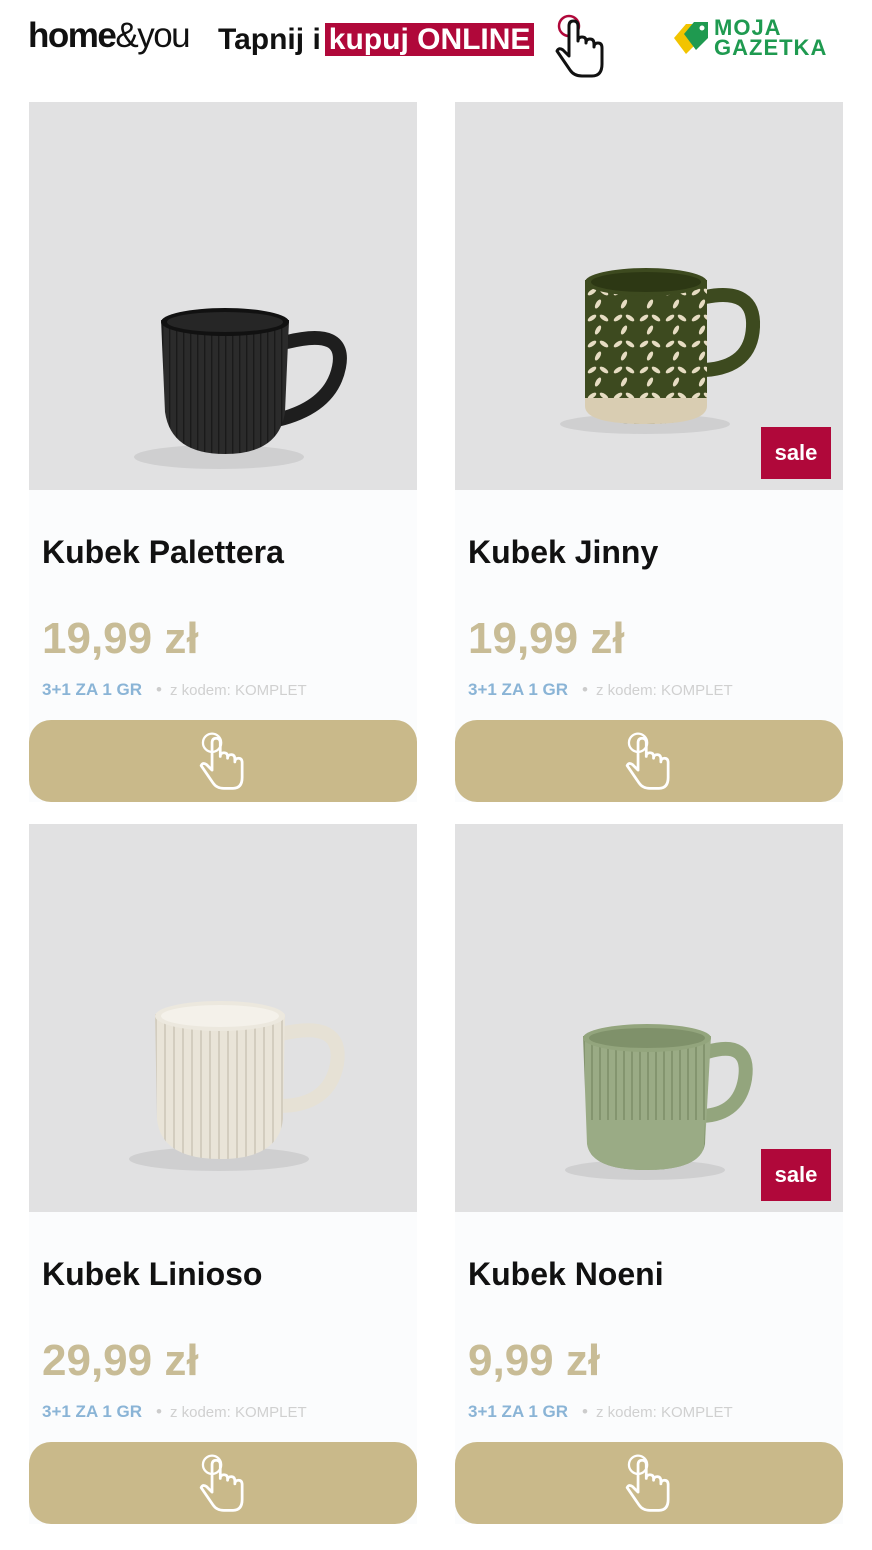 Image resolution: width=872 pixels, height=1550 pixels. What do you see at coordinates (163, 552) in the screenshot?
I see `product-name: Kubek Palettera` at bounding box center [163, 552].